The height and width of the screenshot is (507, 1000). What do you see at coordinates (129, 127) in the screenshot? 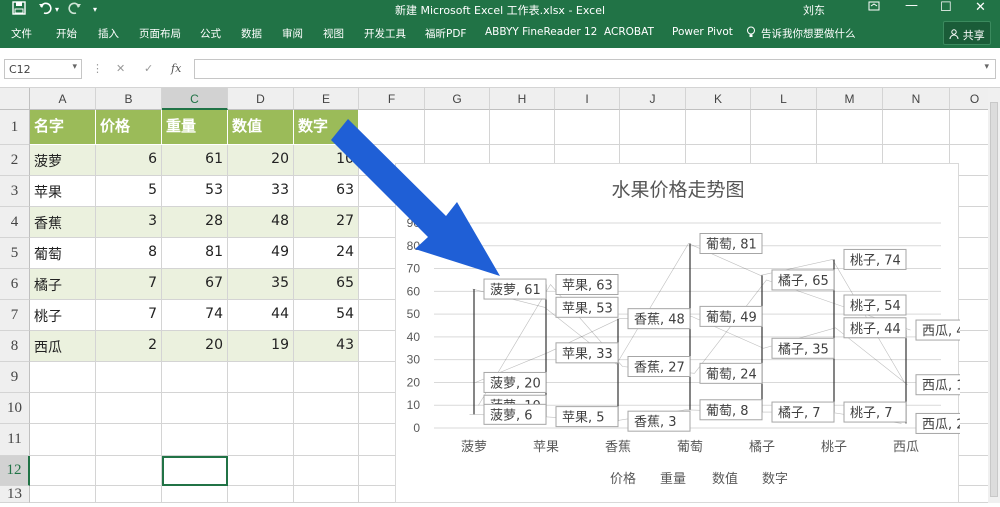
I see `table-header-cell: 价格` at bounding box center [129, 127].